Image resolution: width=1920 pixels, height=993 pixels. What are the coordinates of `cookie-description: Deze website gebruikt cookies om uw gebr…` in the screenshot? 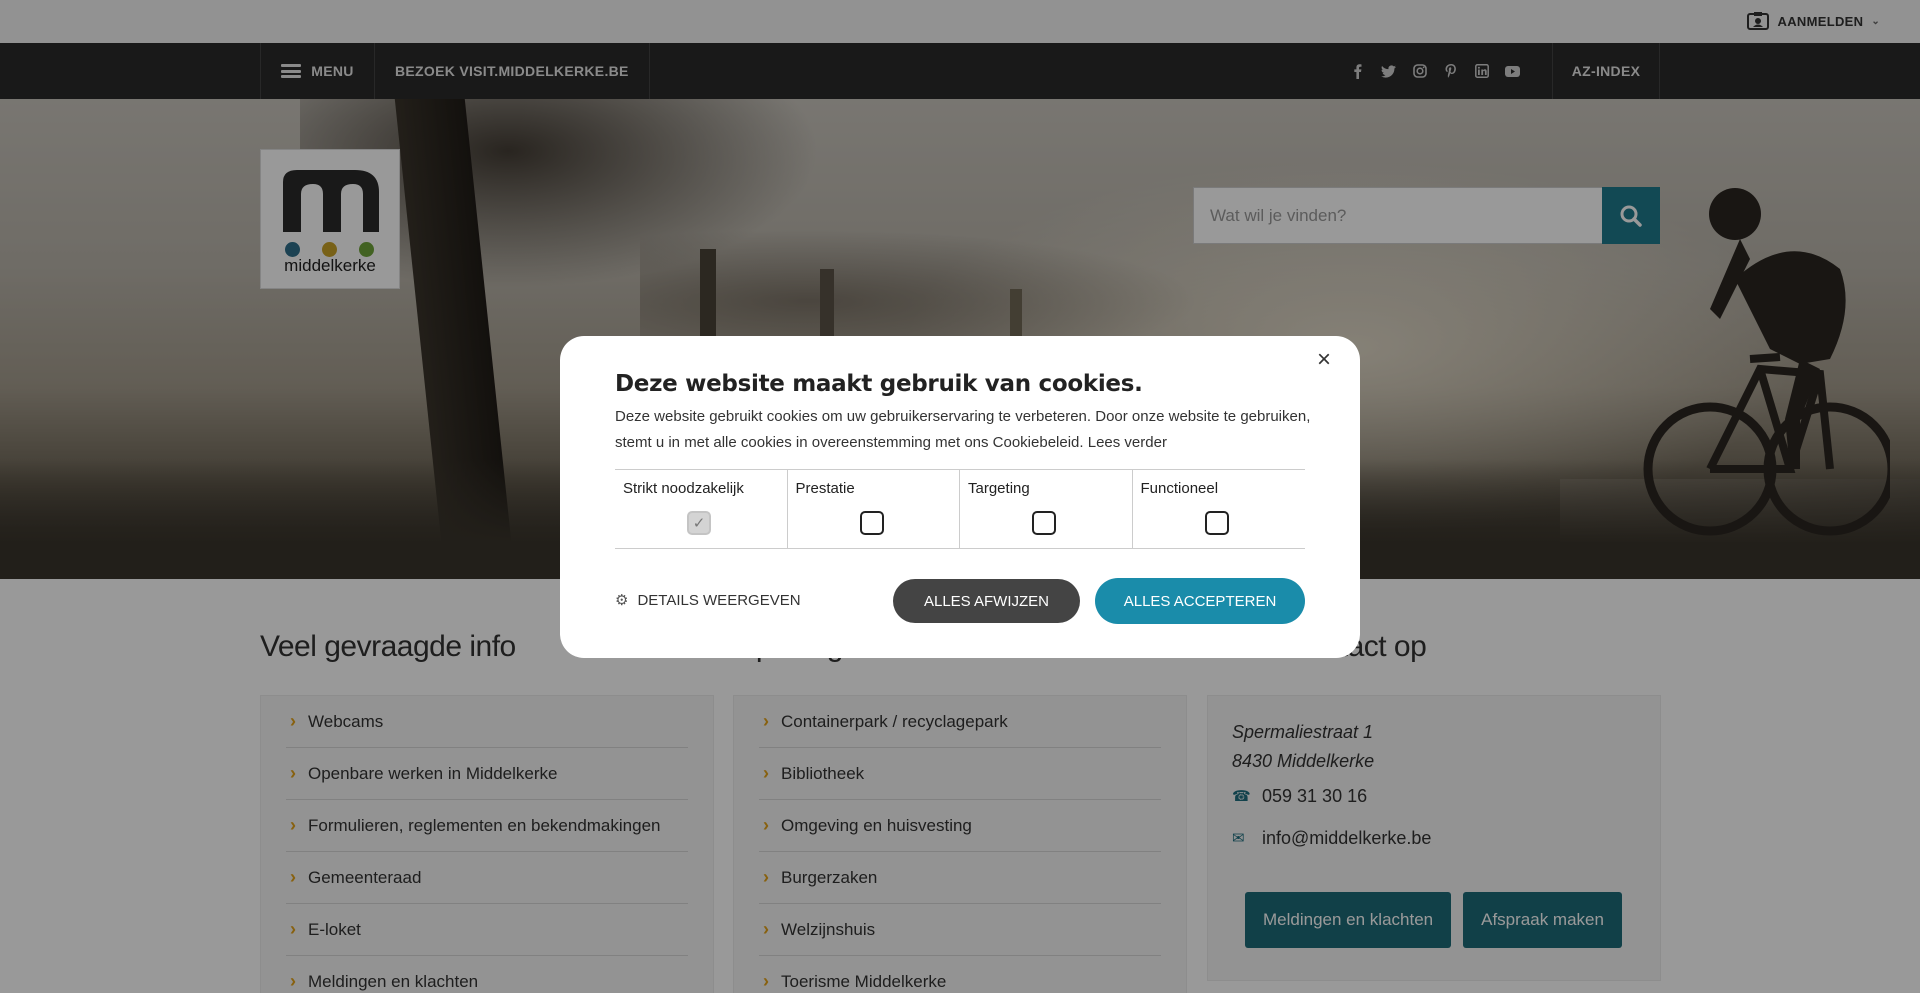 It's located at (963, 429).